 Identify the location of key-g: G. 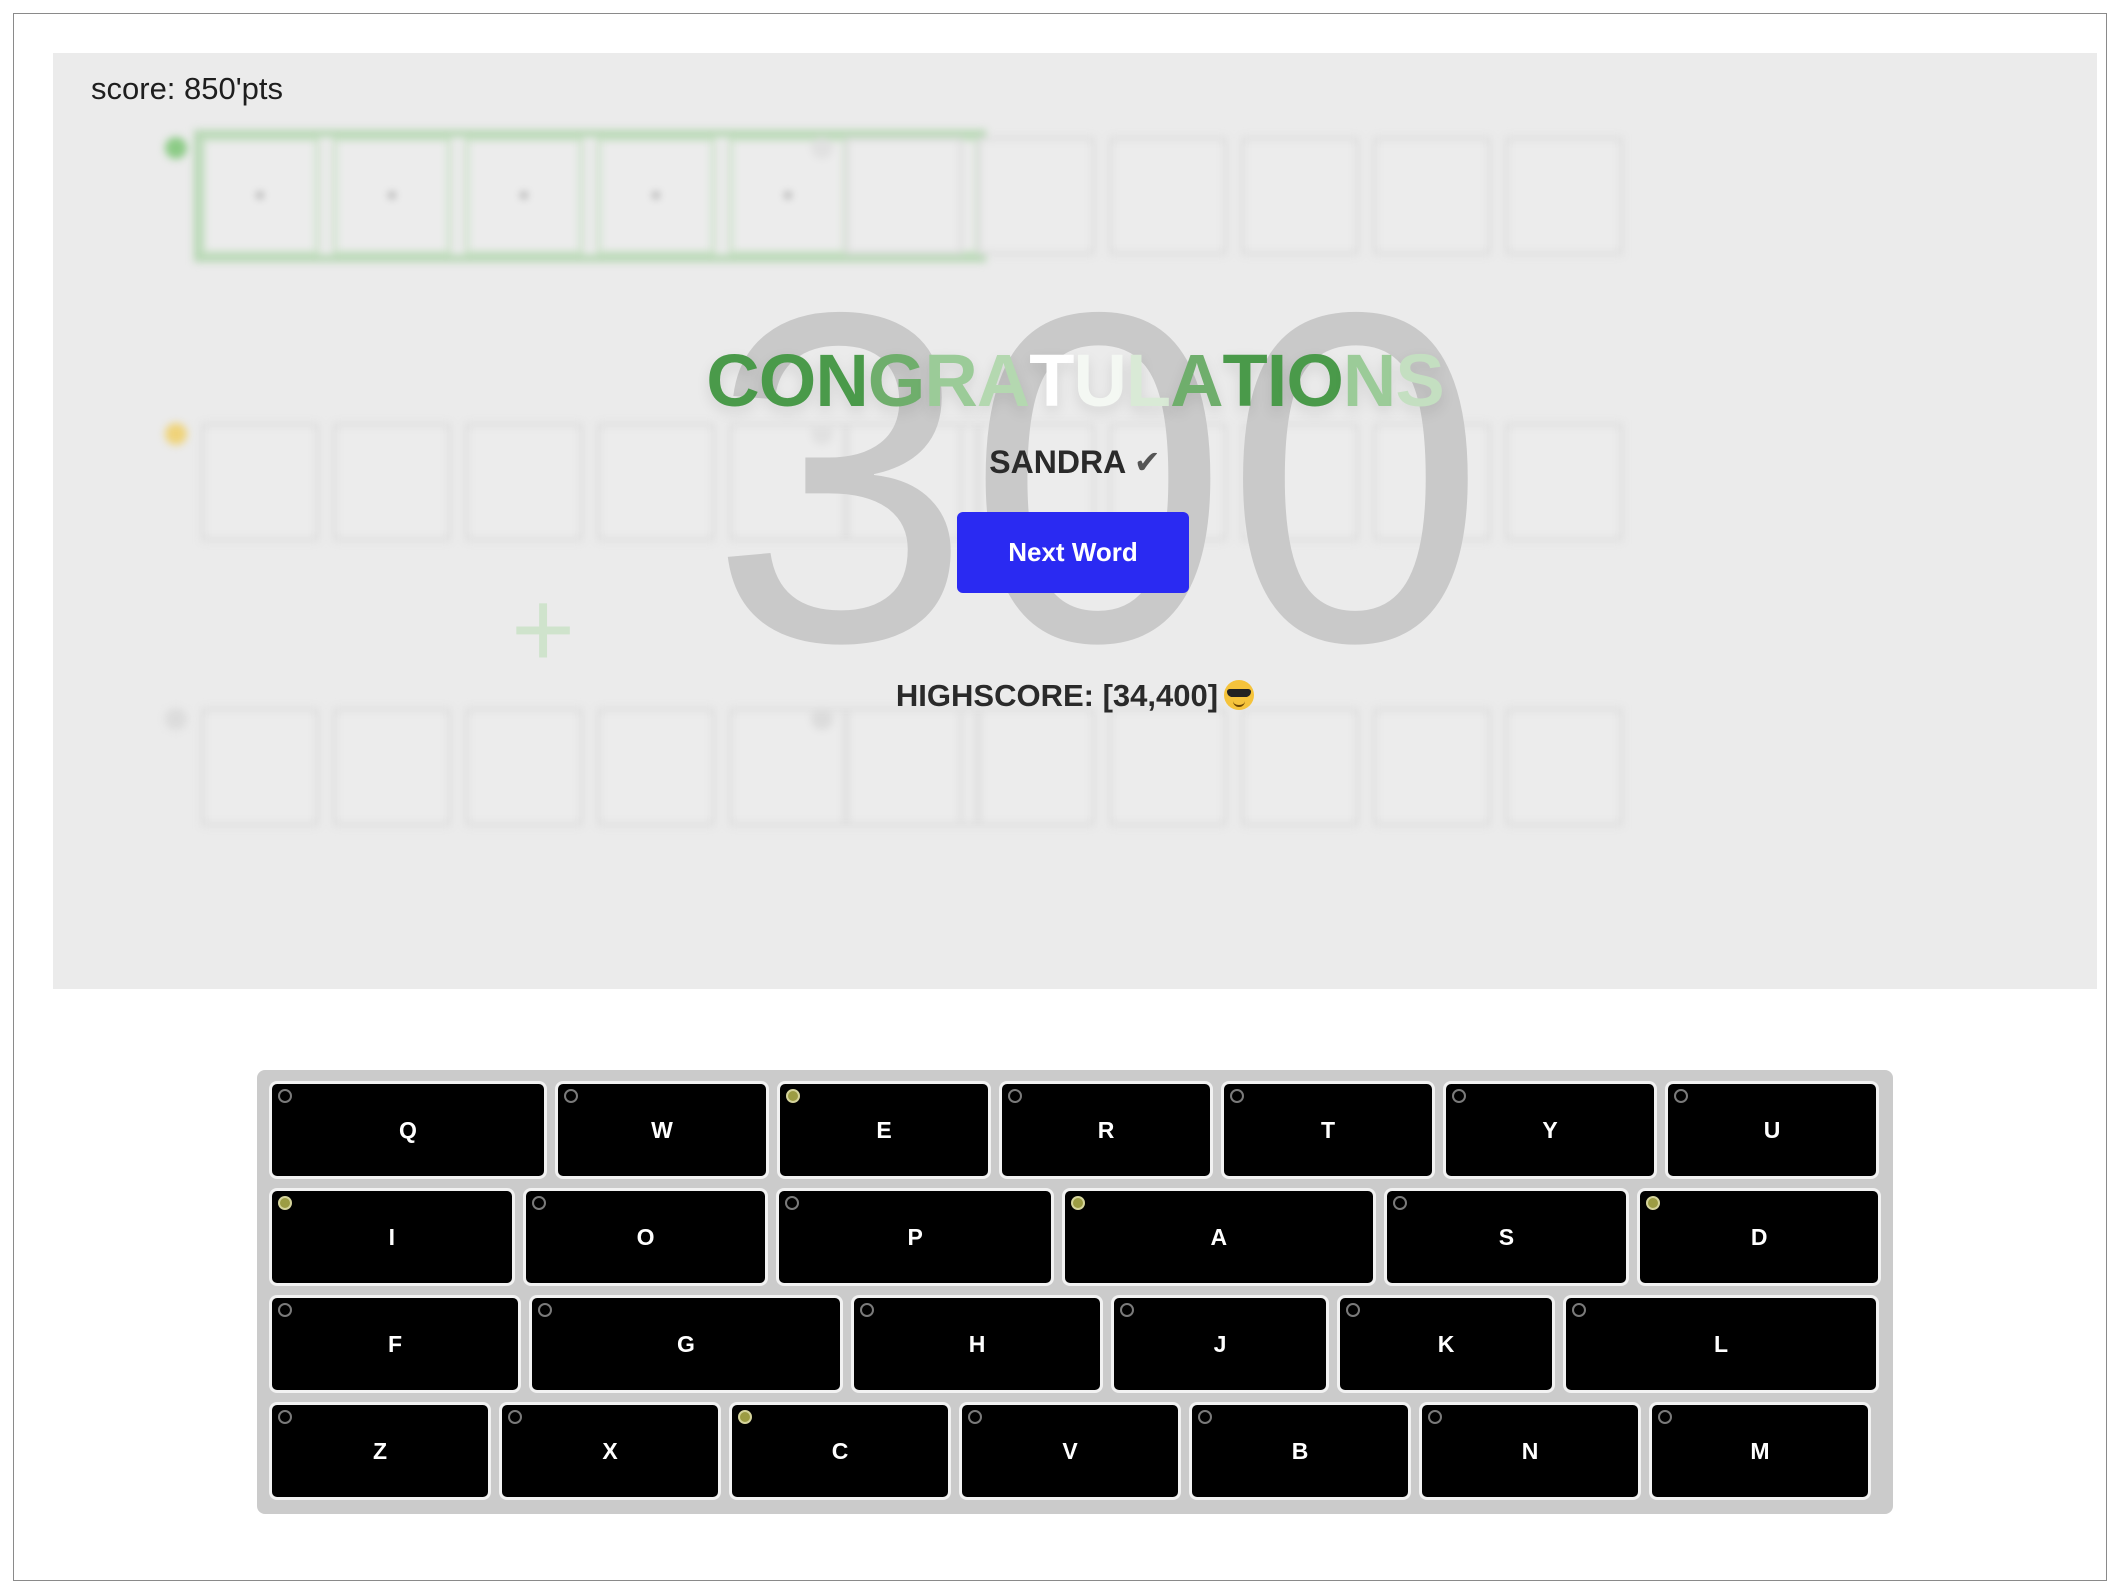
(686, 1344).